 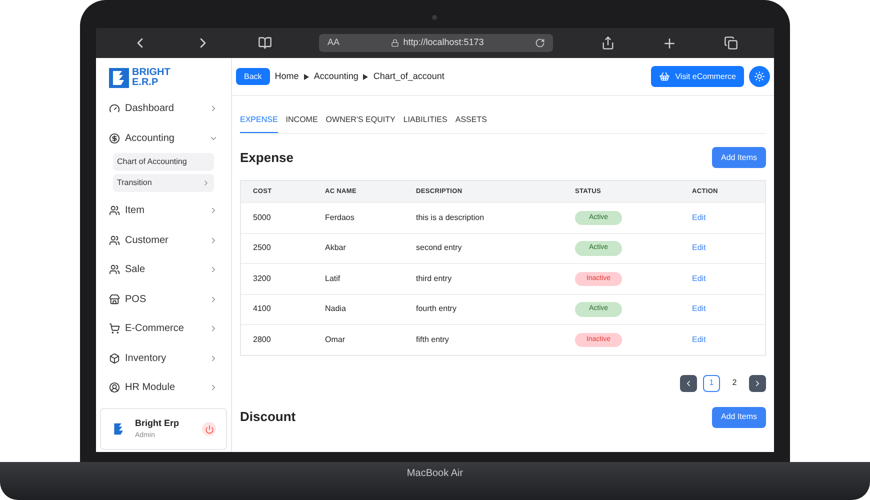 What do you see at coordinates (434, 278) in the screenshot?
I see `table-cell-text: third entry` at bounding box center [434, 278].